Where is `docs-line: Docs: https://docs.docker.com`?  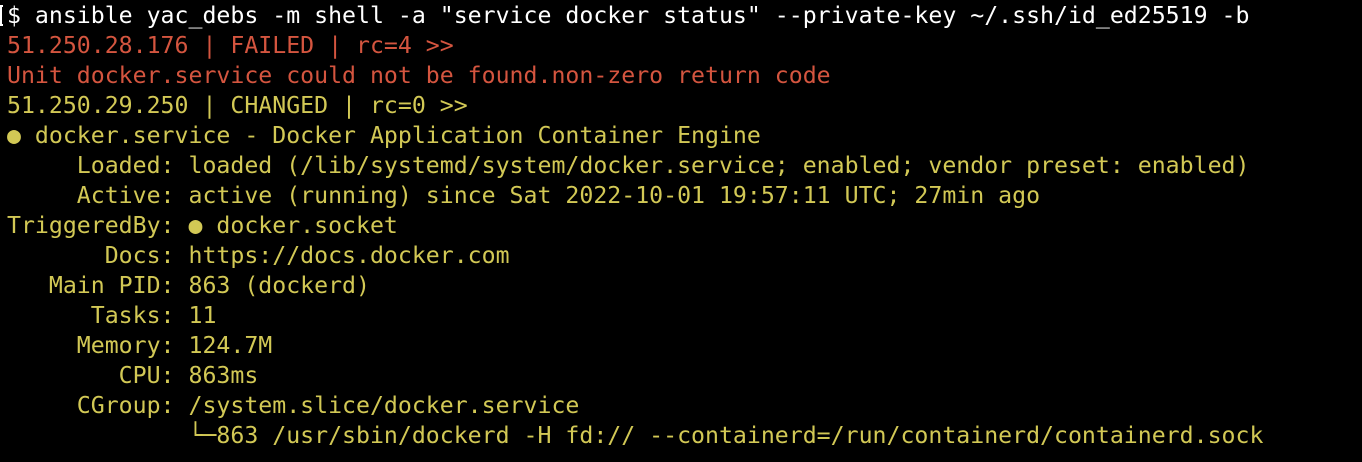 docs-line: Docs: https://docs.docker.com is located at coordinates (258, 255).